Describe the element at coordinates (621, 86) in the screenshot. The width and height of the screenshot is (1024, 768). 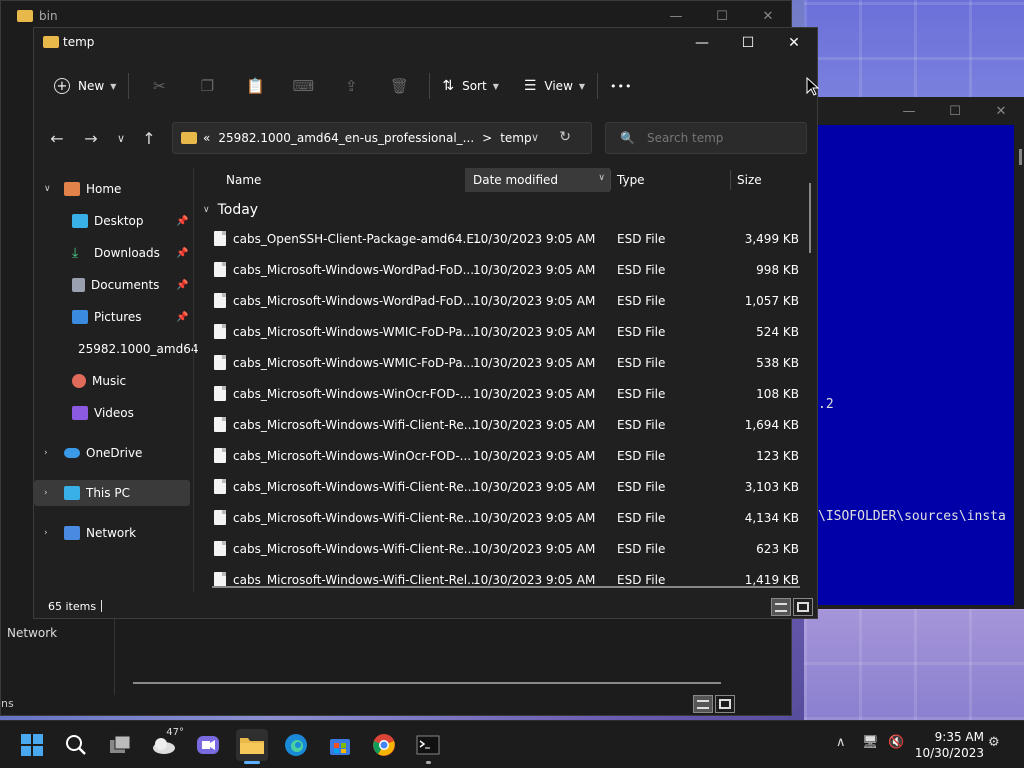
I see `more-options-button: •••` at that location.